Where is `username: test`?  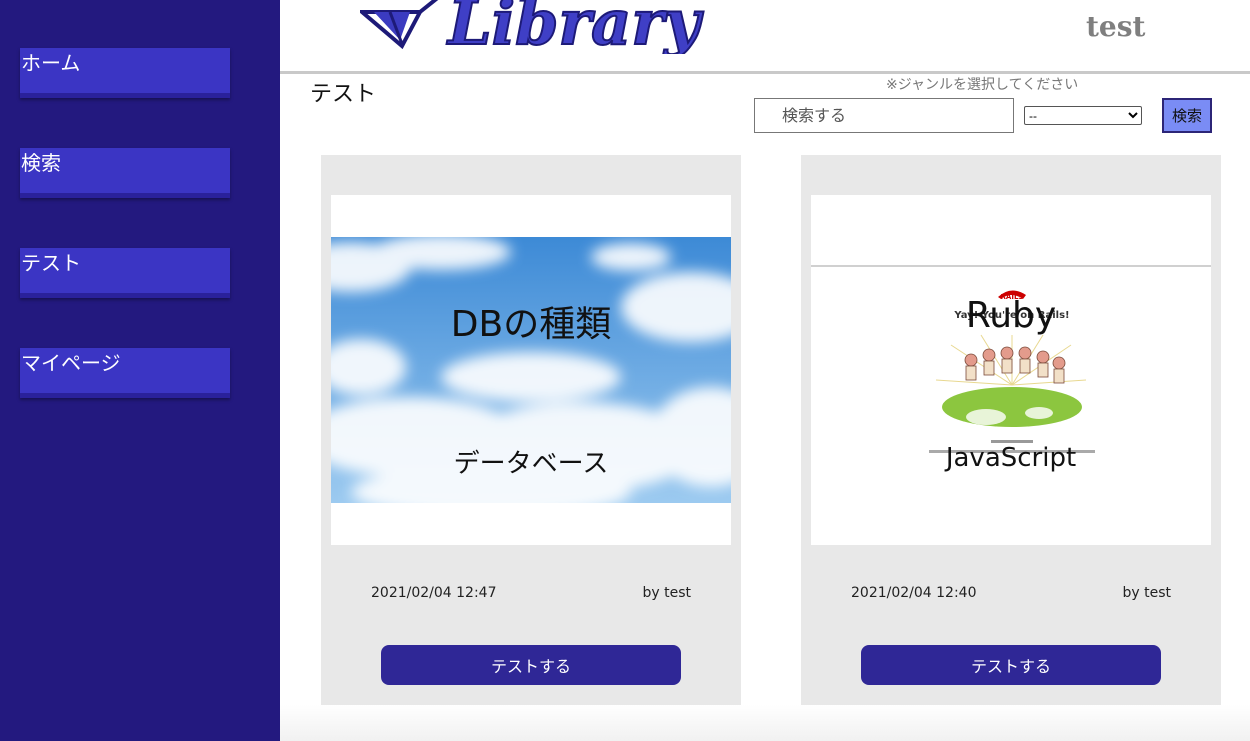 username: test is located at coordinates (1115, 26).